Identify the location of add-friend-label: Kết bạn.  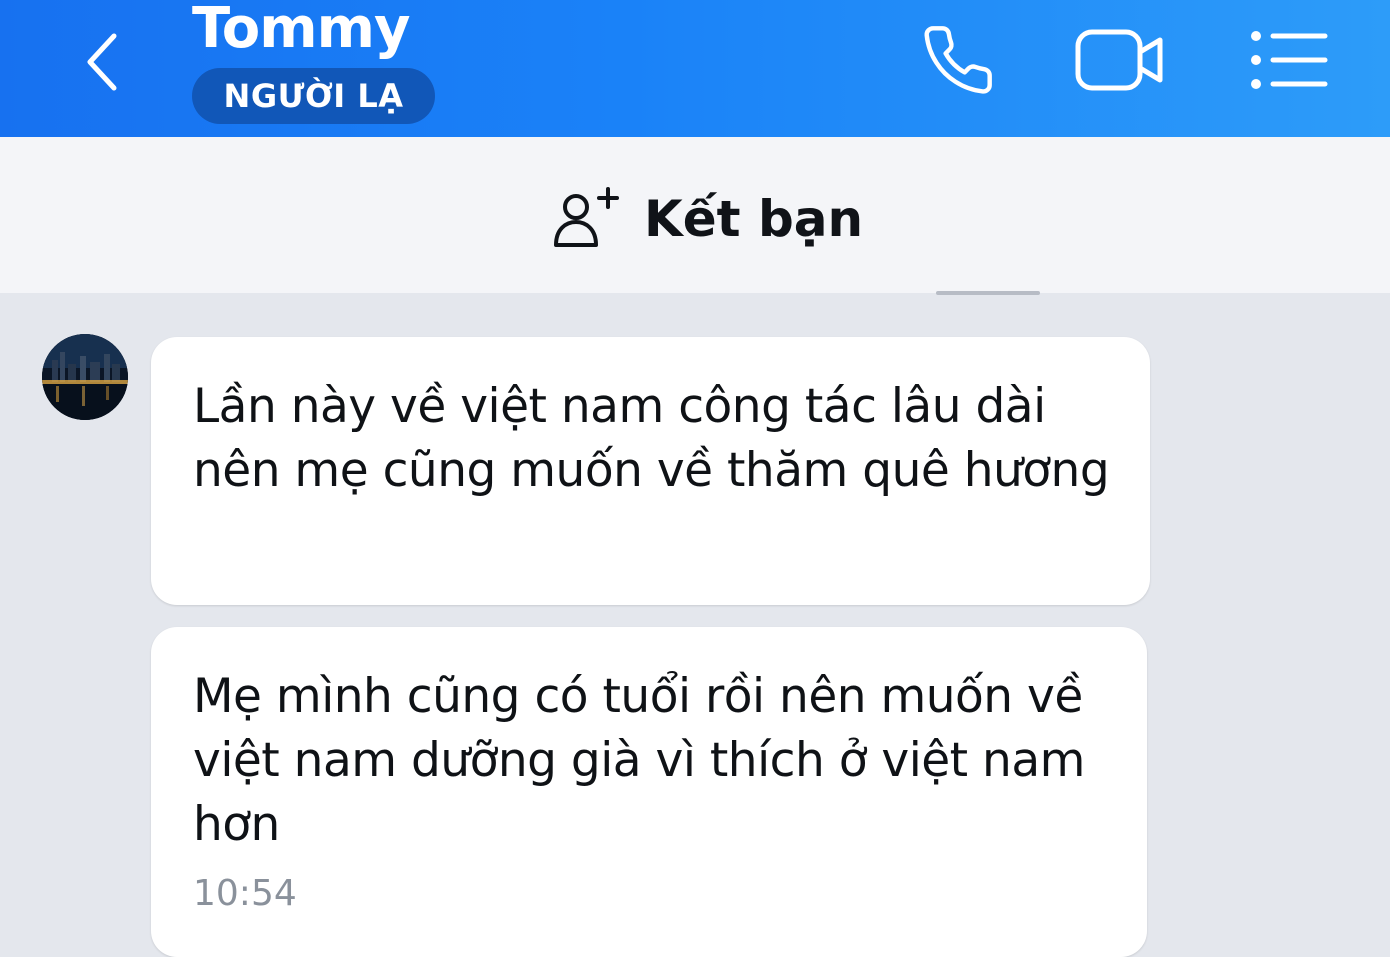
(754, 219).